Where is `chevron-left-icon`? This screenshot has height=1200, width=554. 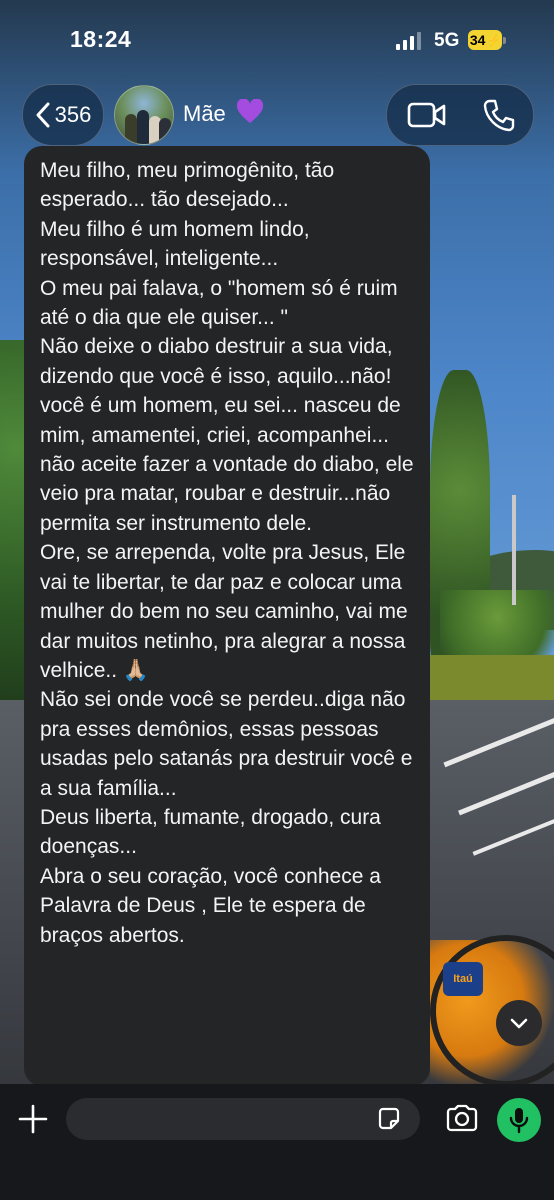
chevron-left-icon is located at coordinates (43, 115).